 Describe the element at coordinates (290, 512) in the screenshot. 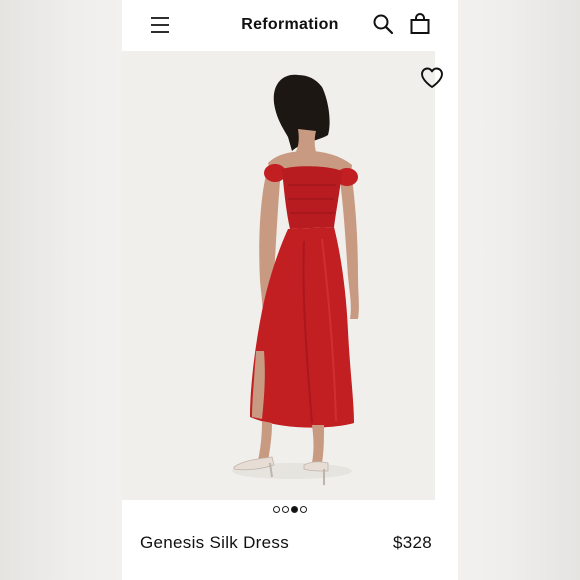

I see `image-pagination` at that location.